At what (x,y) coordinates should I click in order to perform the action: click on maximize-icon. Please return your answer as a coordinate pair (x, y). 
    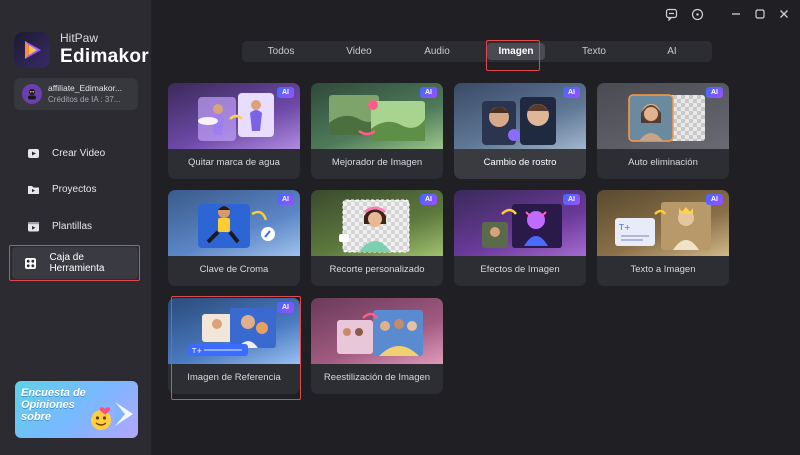
    Looking at the image, I should click on (760, 14).